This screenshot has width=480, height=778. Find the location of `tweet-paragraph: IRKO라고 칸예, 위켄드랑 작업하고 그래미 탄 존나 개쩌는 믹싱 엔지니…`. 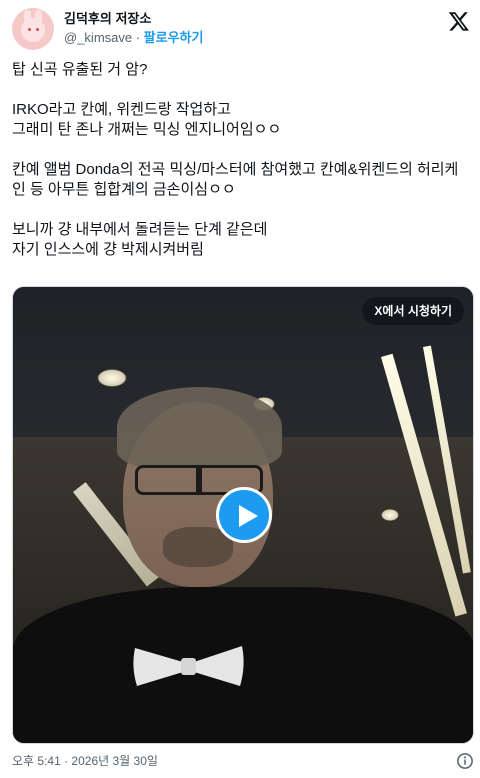

tweet-paragraph: IRKO라고 칸예, 위켄드랑 작업하고 그래미 탄 존나 개쩌는 믹싱 엔지니… is located at coordinates (147, 119).